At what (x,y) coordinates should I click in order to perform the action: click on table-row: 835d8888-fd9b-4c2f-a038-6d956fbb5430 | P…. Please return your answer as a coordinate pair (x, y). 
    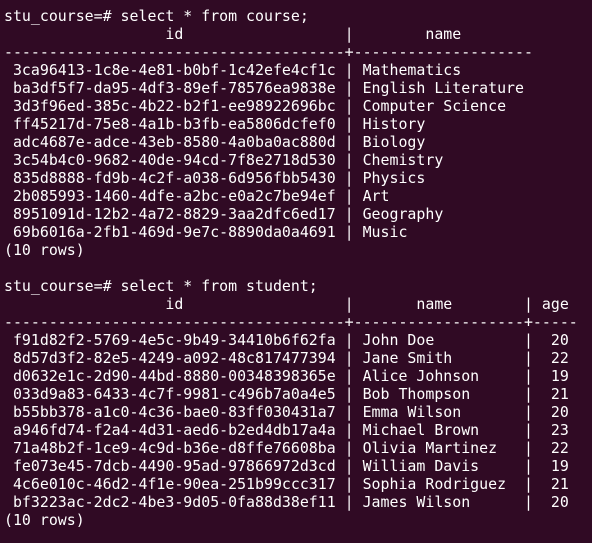
    Looking at the image, I should click on (215, 178).